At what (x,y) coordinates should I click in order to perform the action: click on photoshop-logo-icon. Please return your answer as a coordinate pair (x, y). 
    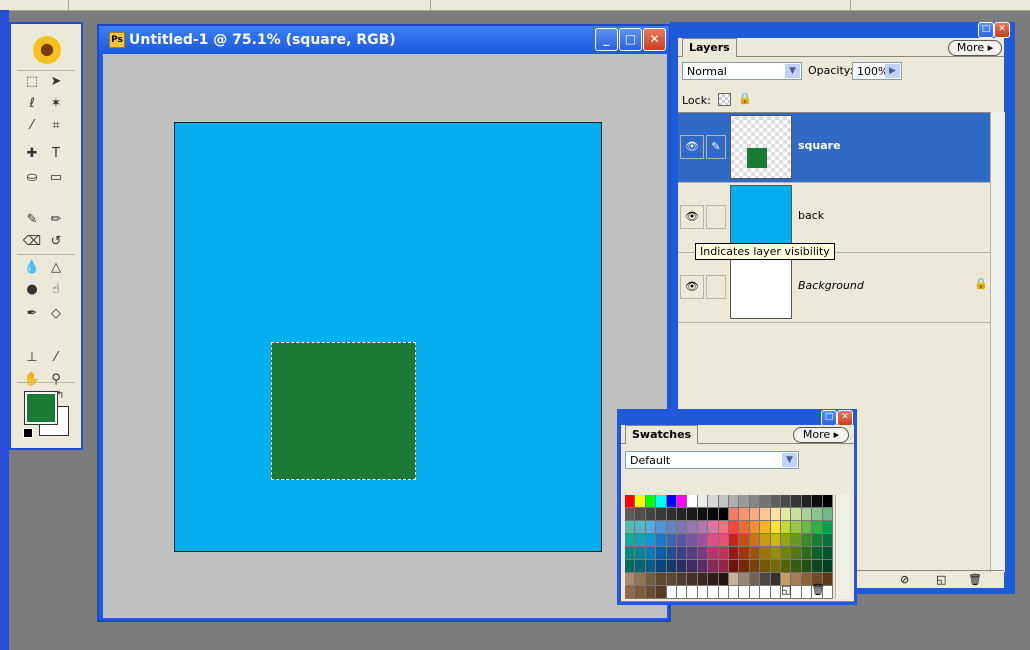
    Looking at the image, I should click on (47, 50).